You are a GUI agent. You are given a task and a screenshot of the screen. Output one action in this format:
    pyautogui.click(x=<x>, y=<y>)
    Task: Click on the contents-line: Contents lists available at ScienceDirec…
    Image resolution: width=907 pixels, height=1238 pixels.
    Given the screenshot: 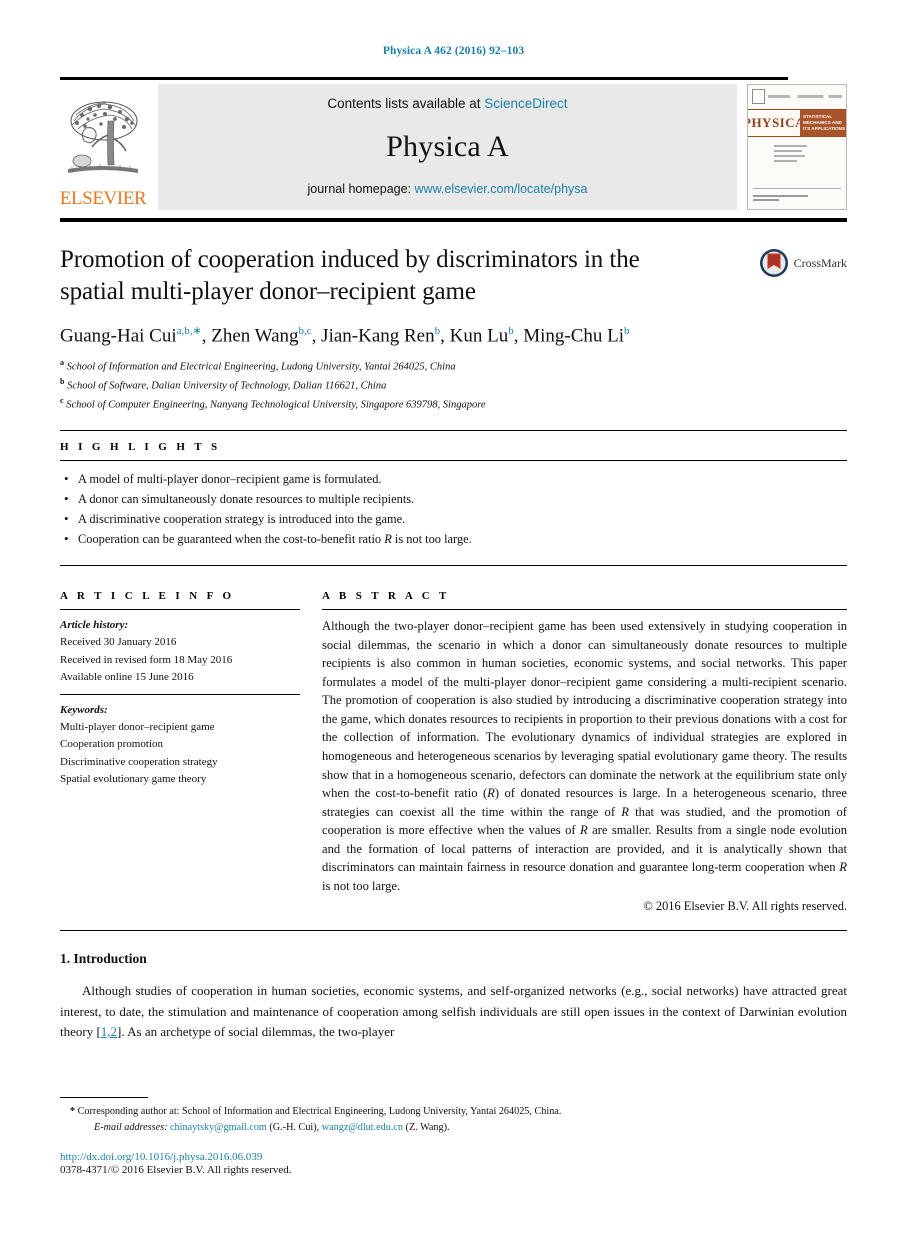 What is the action you would take?
    pyautogui.click(x=447, y=103)
    